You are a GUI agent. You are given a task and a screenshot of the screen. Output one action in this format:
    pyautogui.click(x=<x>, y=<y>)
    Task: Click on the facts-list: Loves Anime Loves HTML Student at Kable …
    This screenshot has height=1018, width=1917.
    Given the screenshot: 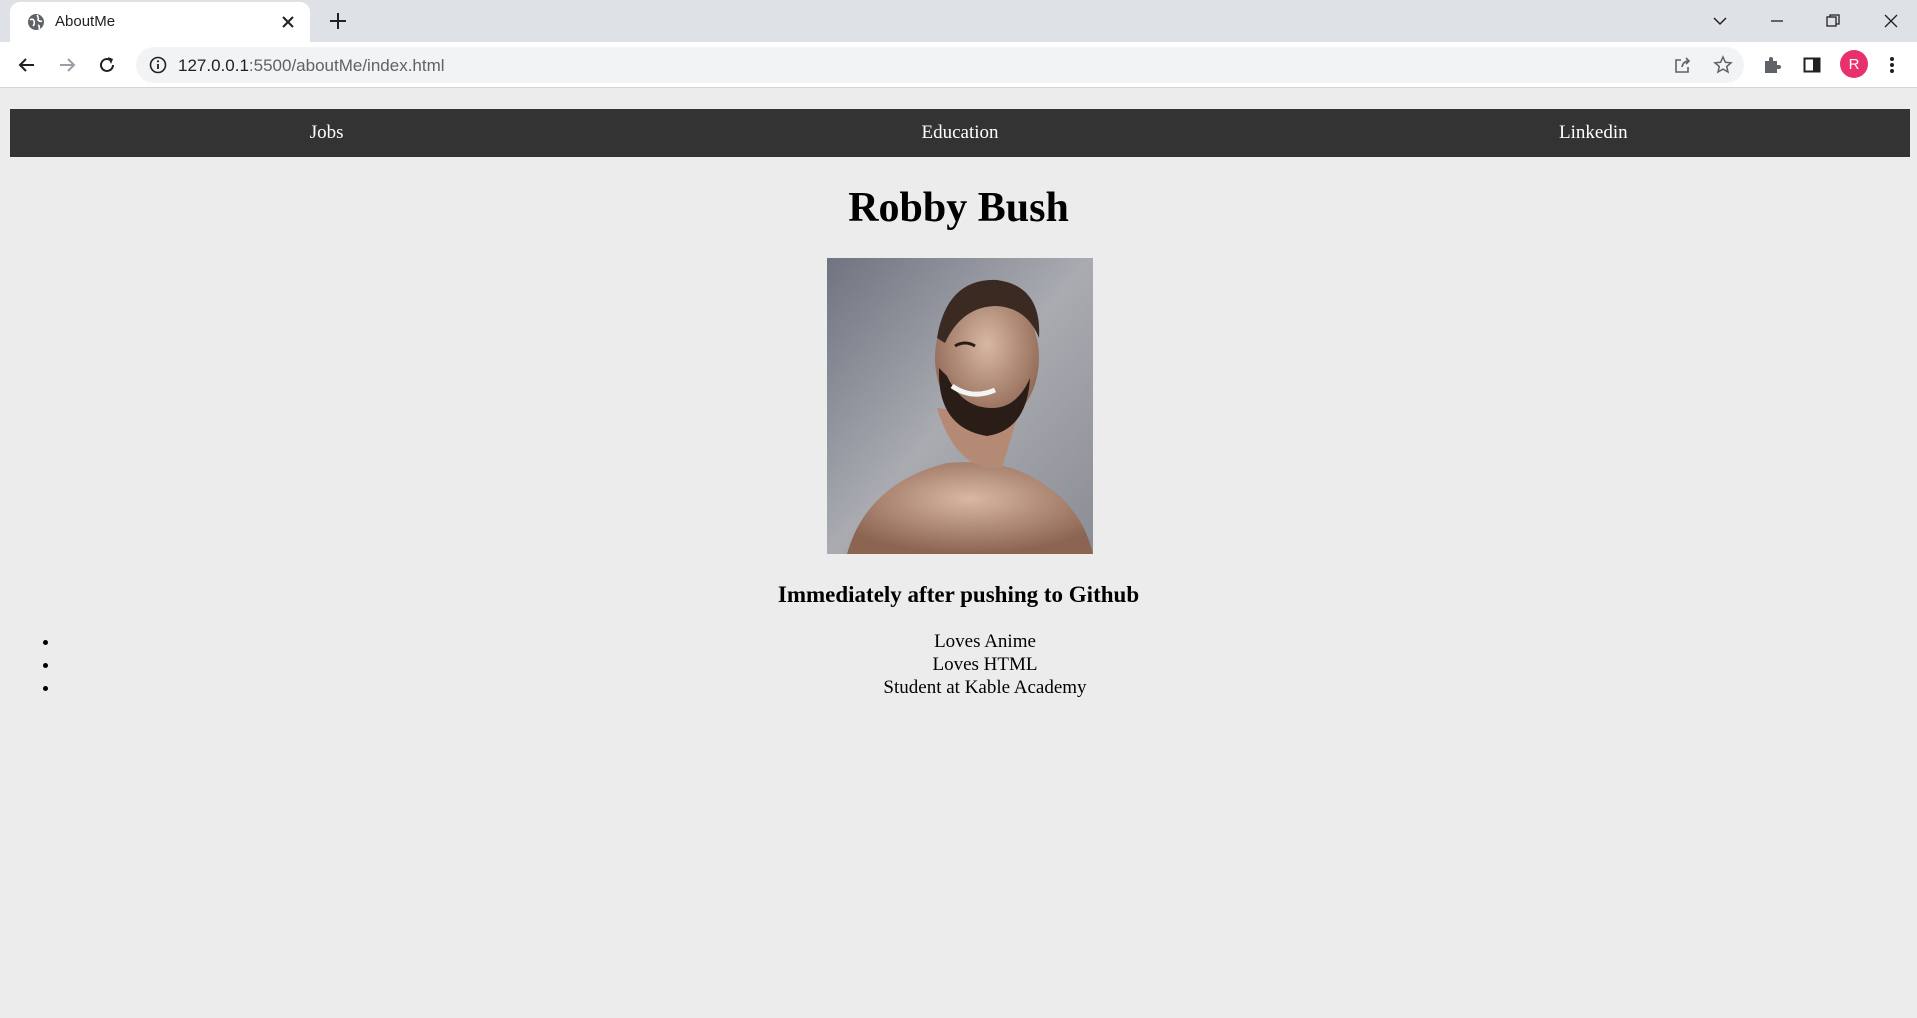 What is the action you would take?
    pyautogui.click(x=985, y=664)
    